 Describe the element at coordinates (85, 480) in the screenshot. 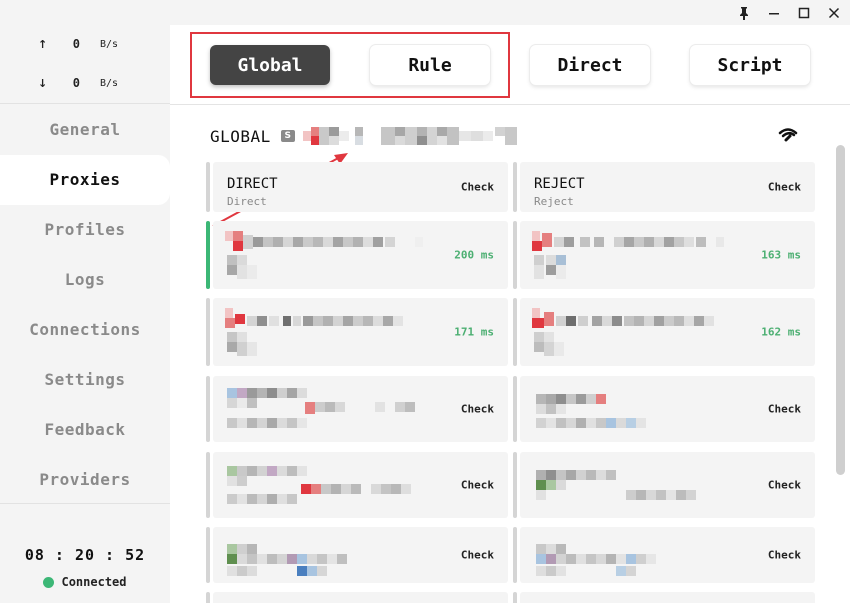

I see `sidebar-item-providers: Providers` at that location.